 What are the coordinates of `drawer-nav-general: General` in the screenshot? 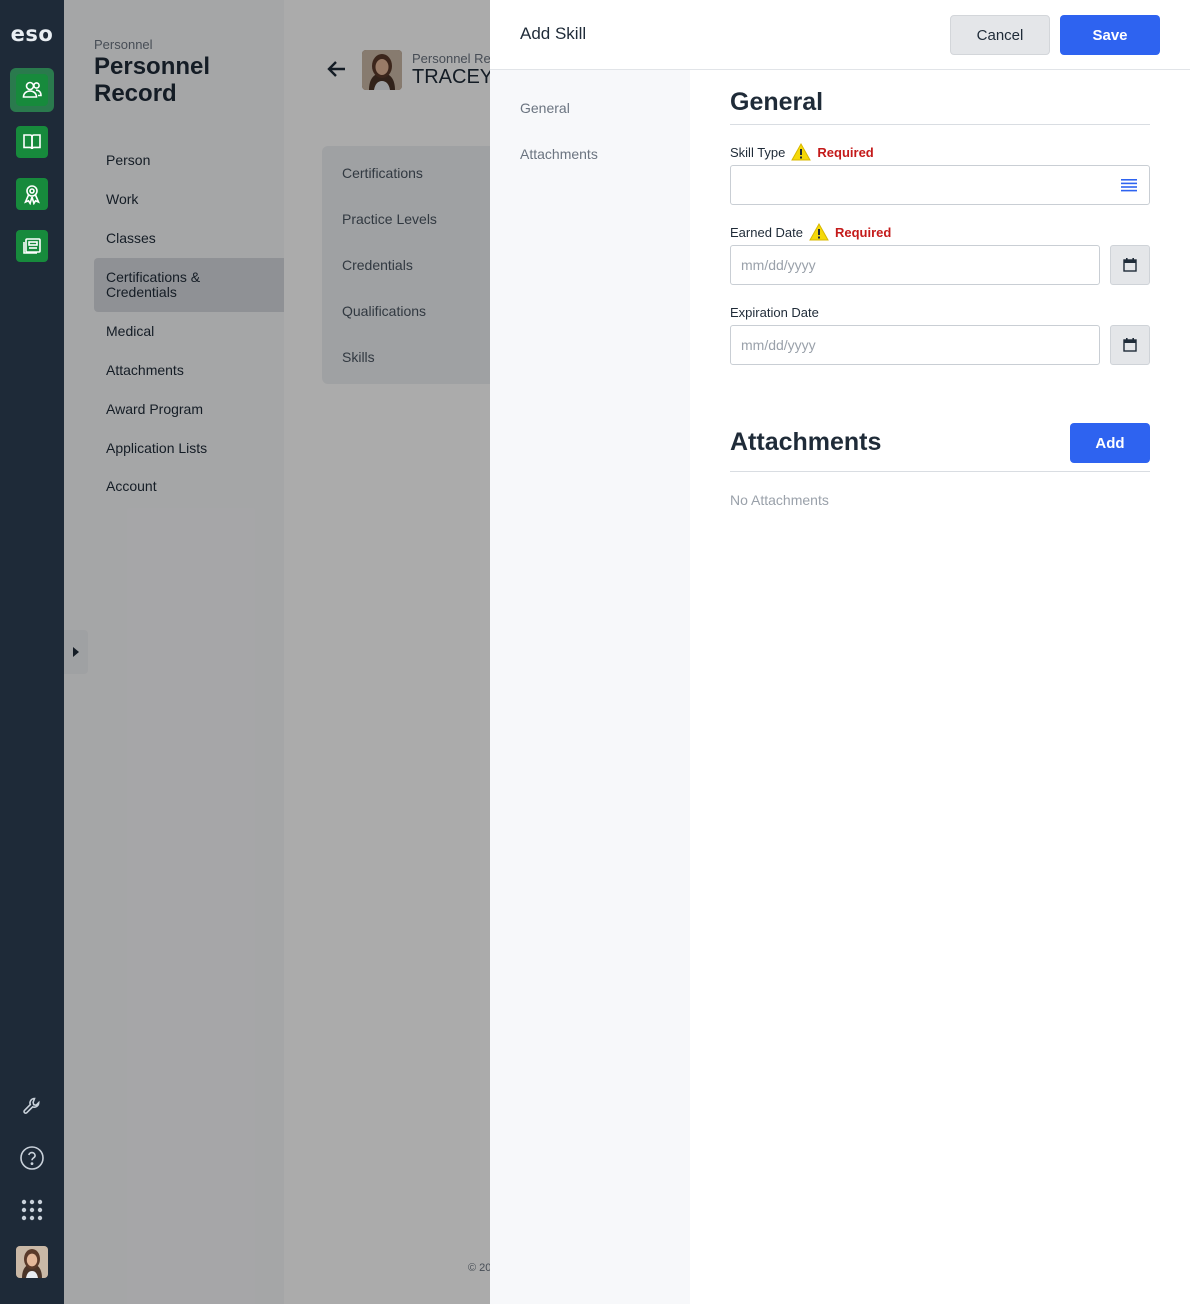 It's located at (545, 108).